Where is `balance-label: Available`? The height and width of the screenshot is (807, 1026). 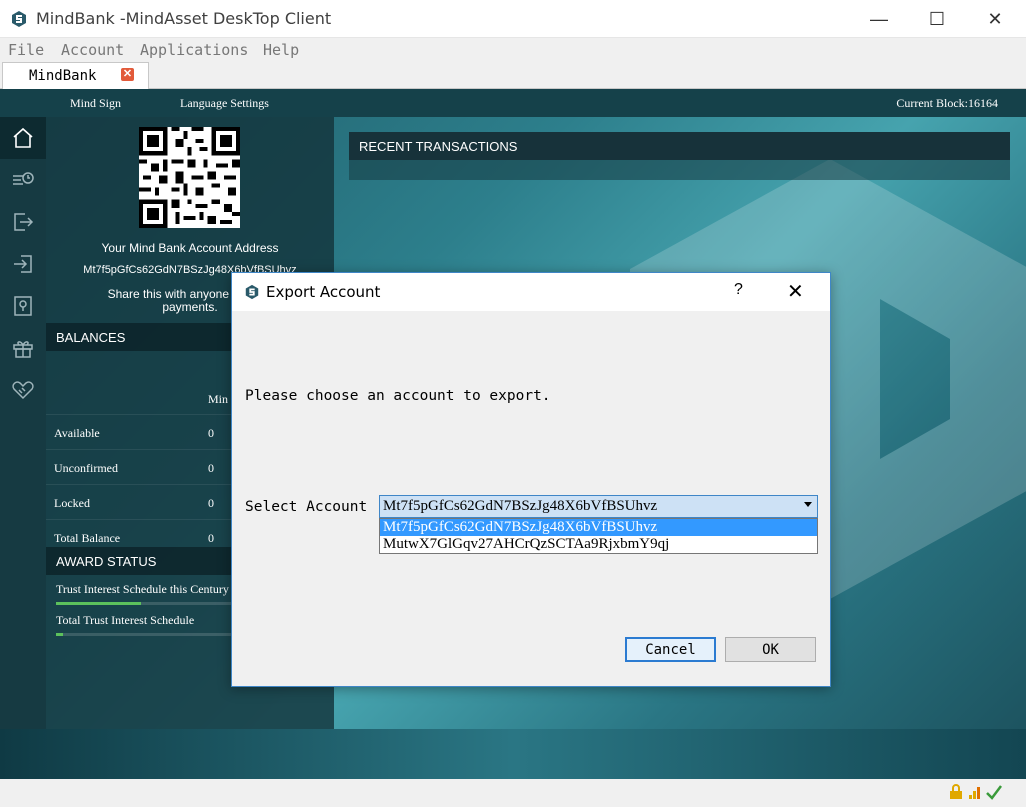
balance-label: Available is located at coordinates (77, 433).